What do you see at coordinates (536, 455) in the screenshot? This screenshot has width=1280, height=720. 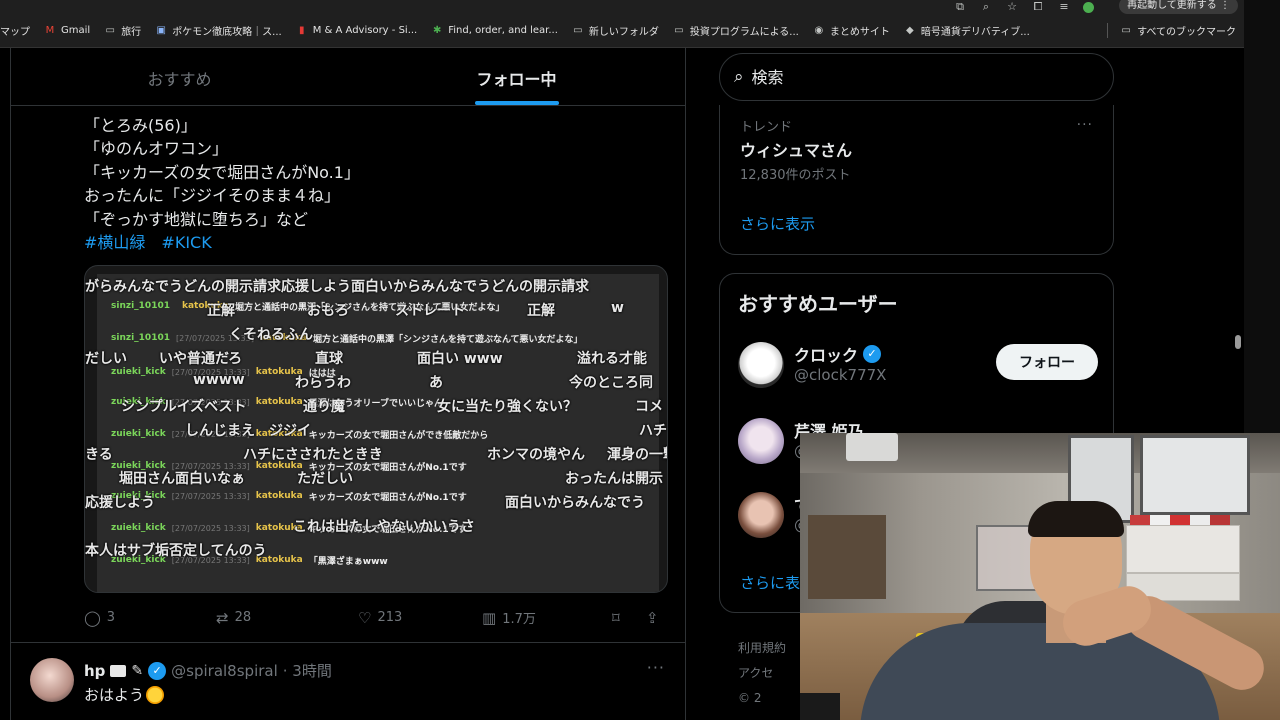 I see `scrolling-comment: ホンマの境やん` at bounding box center [536, 455].